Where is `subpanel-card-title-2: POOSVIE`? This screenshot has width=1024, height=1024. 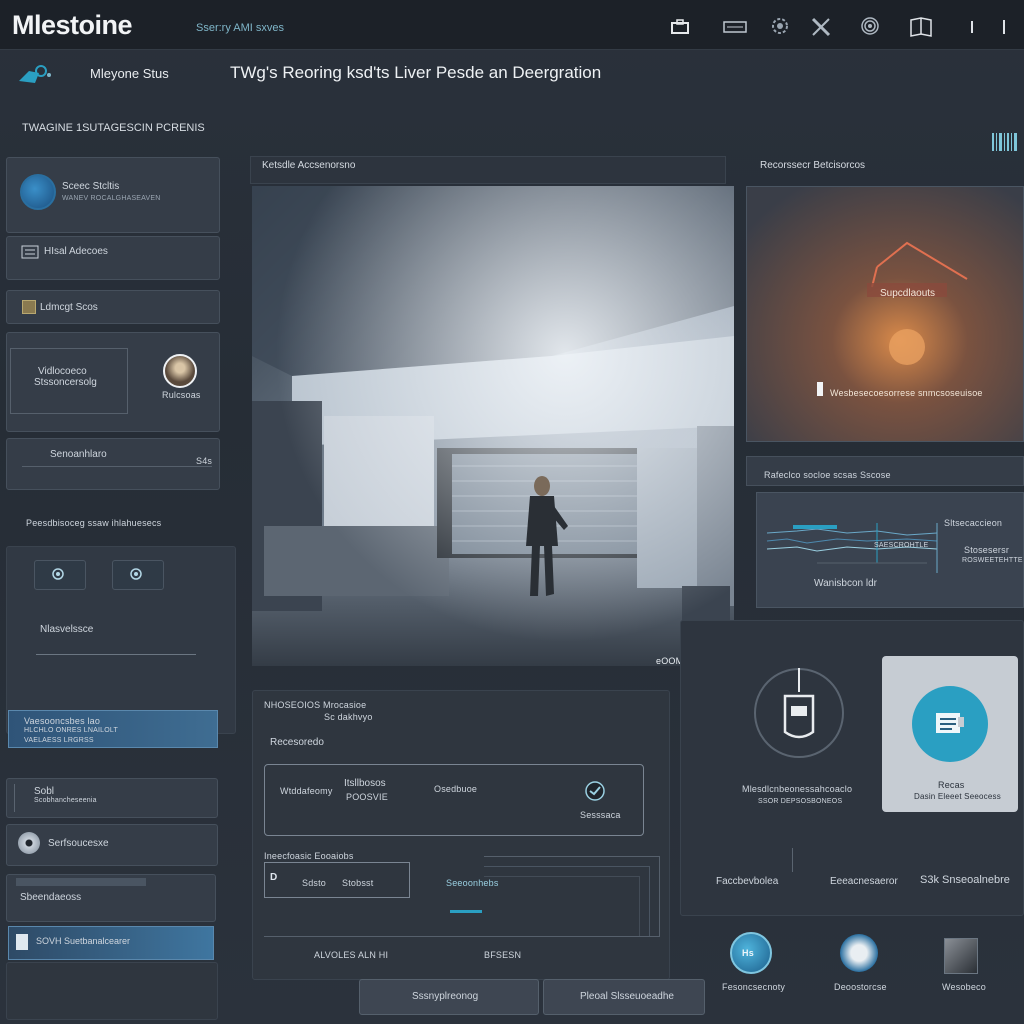
subpanel-card-title-2: POOSVIE is located at coordinates (367, 797).